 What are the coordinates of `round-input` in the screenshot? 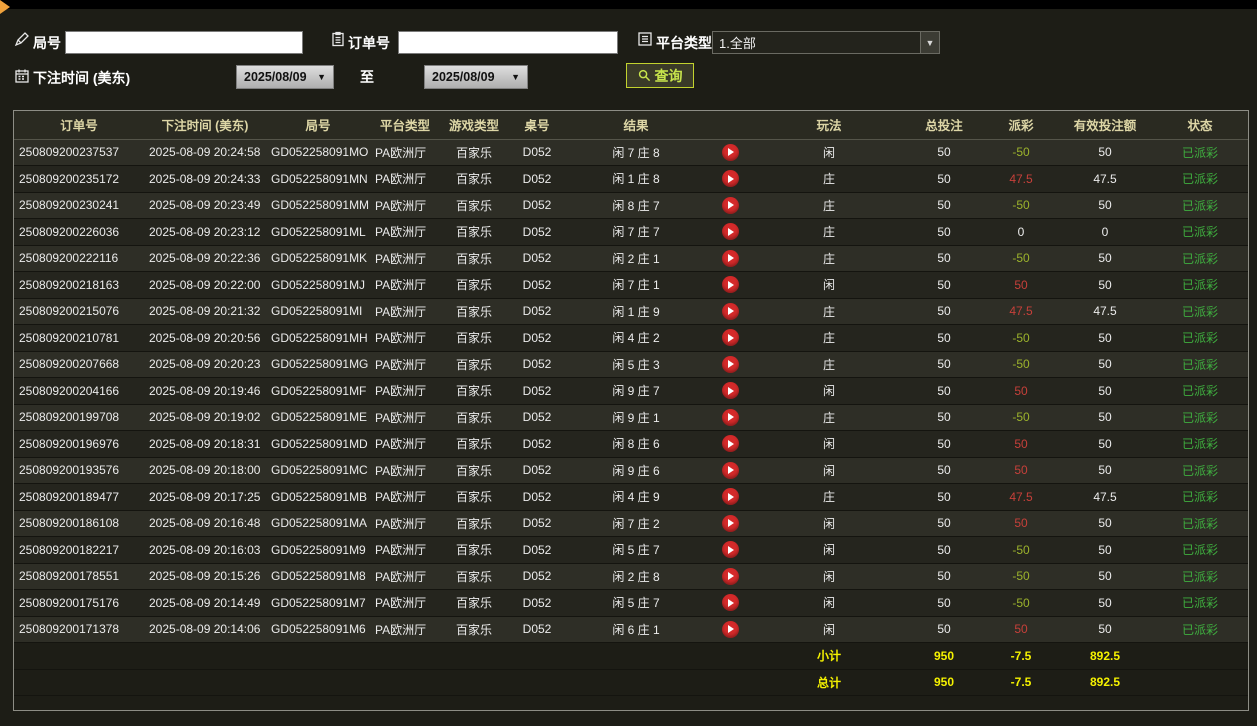 It's located at (184, 42).